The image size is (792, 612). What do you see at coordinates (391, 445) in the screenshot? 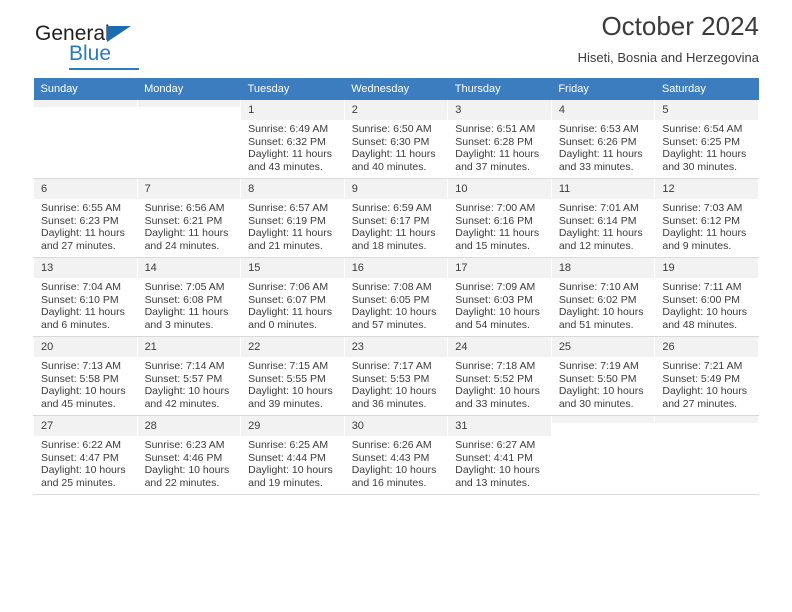
I see `day-sunrise-text: Sunrise: 6:26 AM` at bounding box center [391, 445].